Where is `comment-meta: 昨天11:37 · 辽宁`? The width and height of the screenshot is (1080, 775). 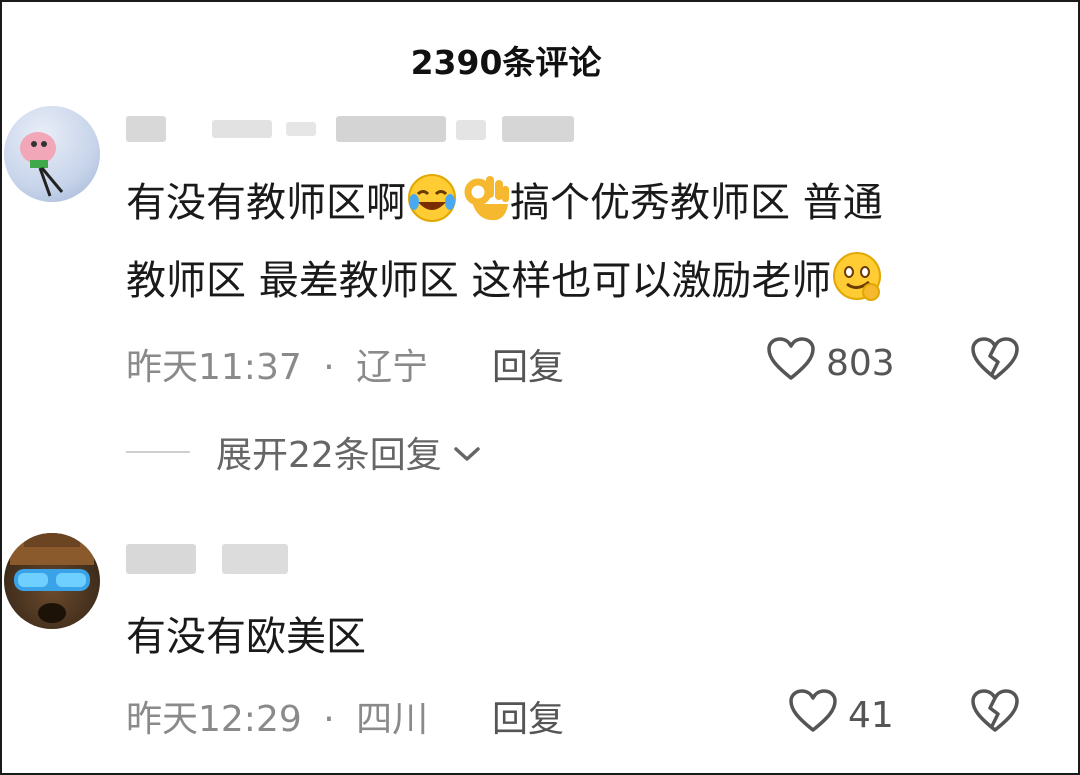
comment-meta: 昨天11:37 · 辽宁 is located at coordinates (277, 364).